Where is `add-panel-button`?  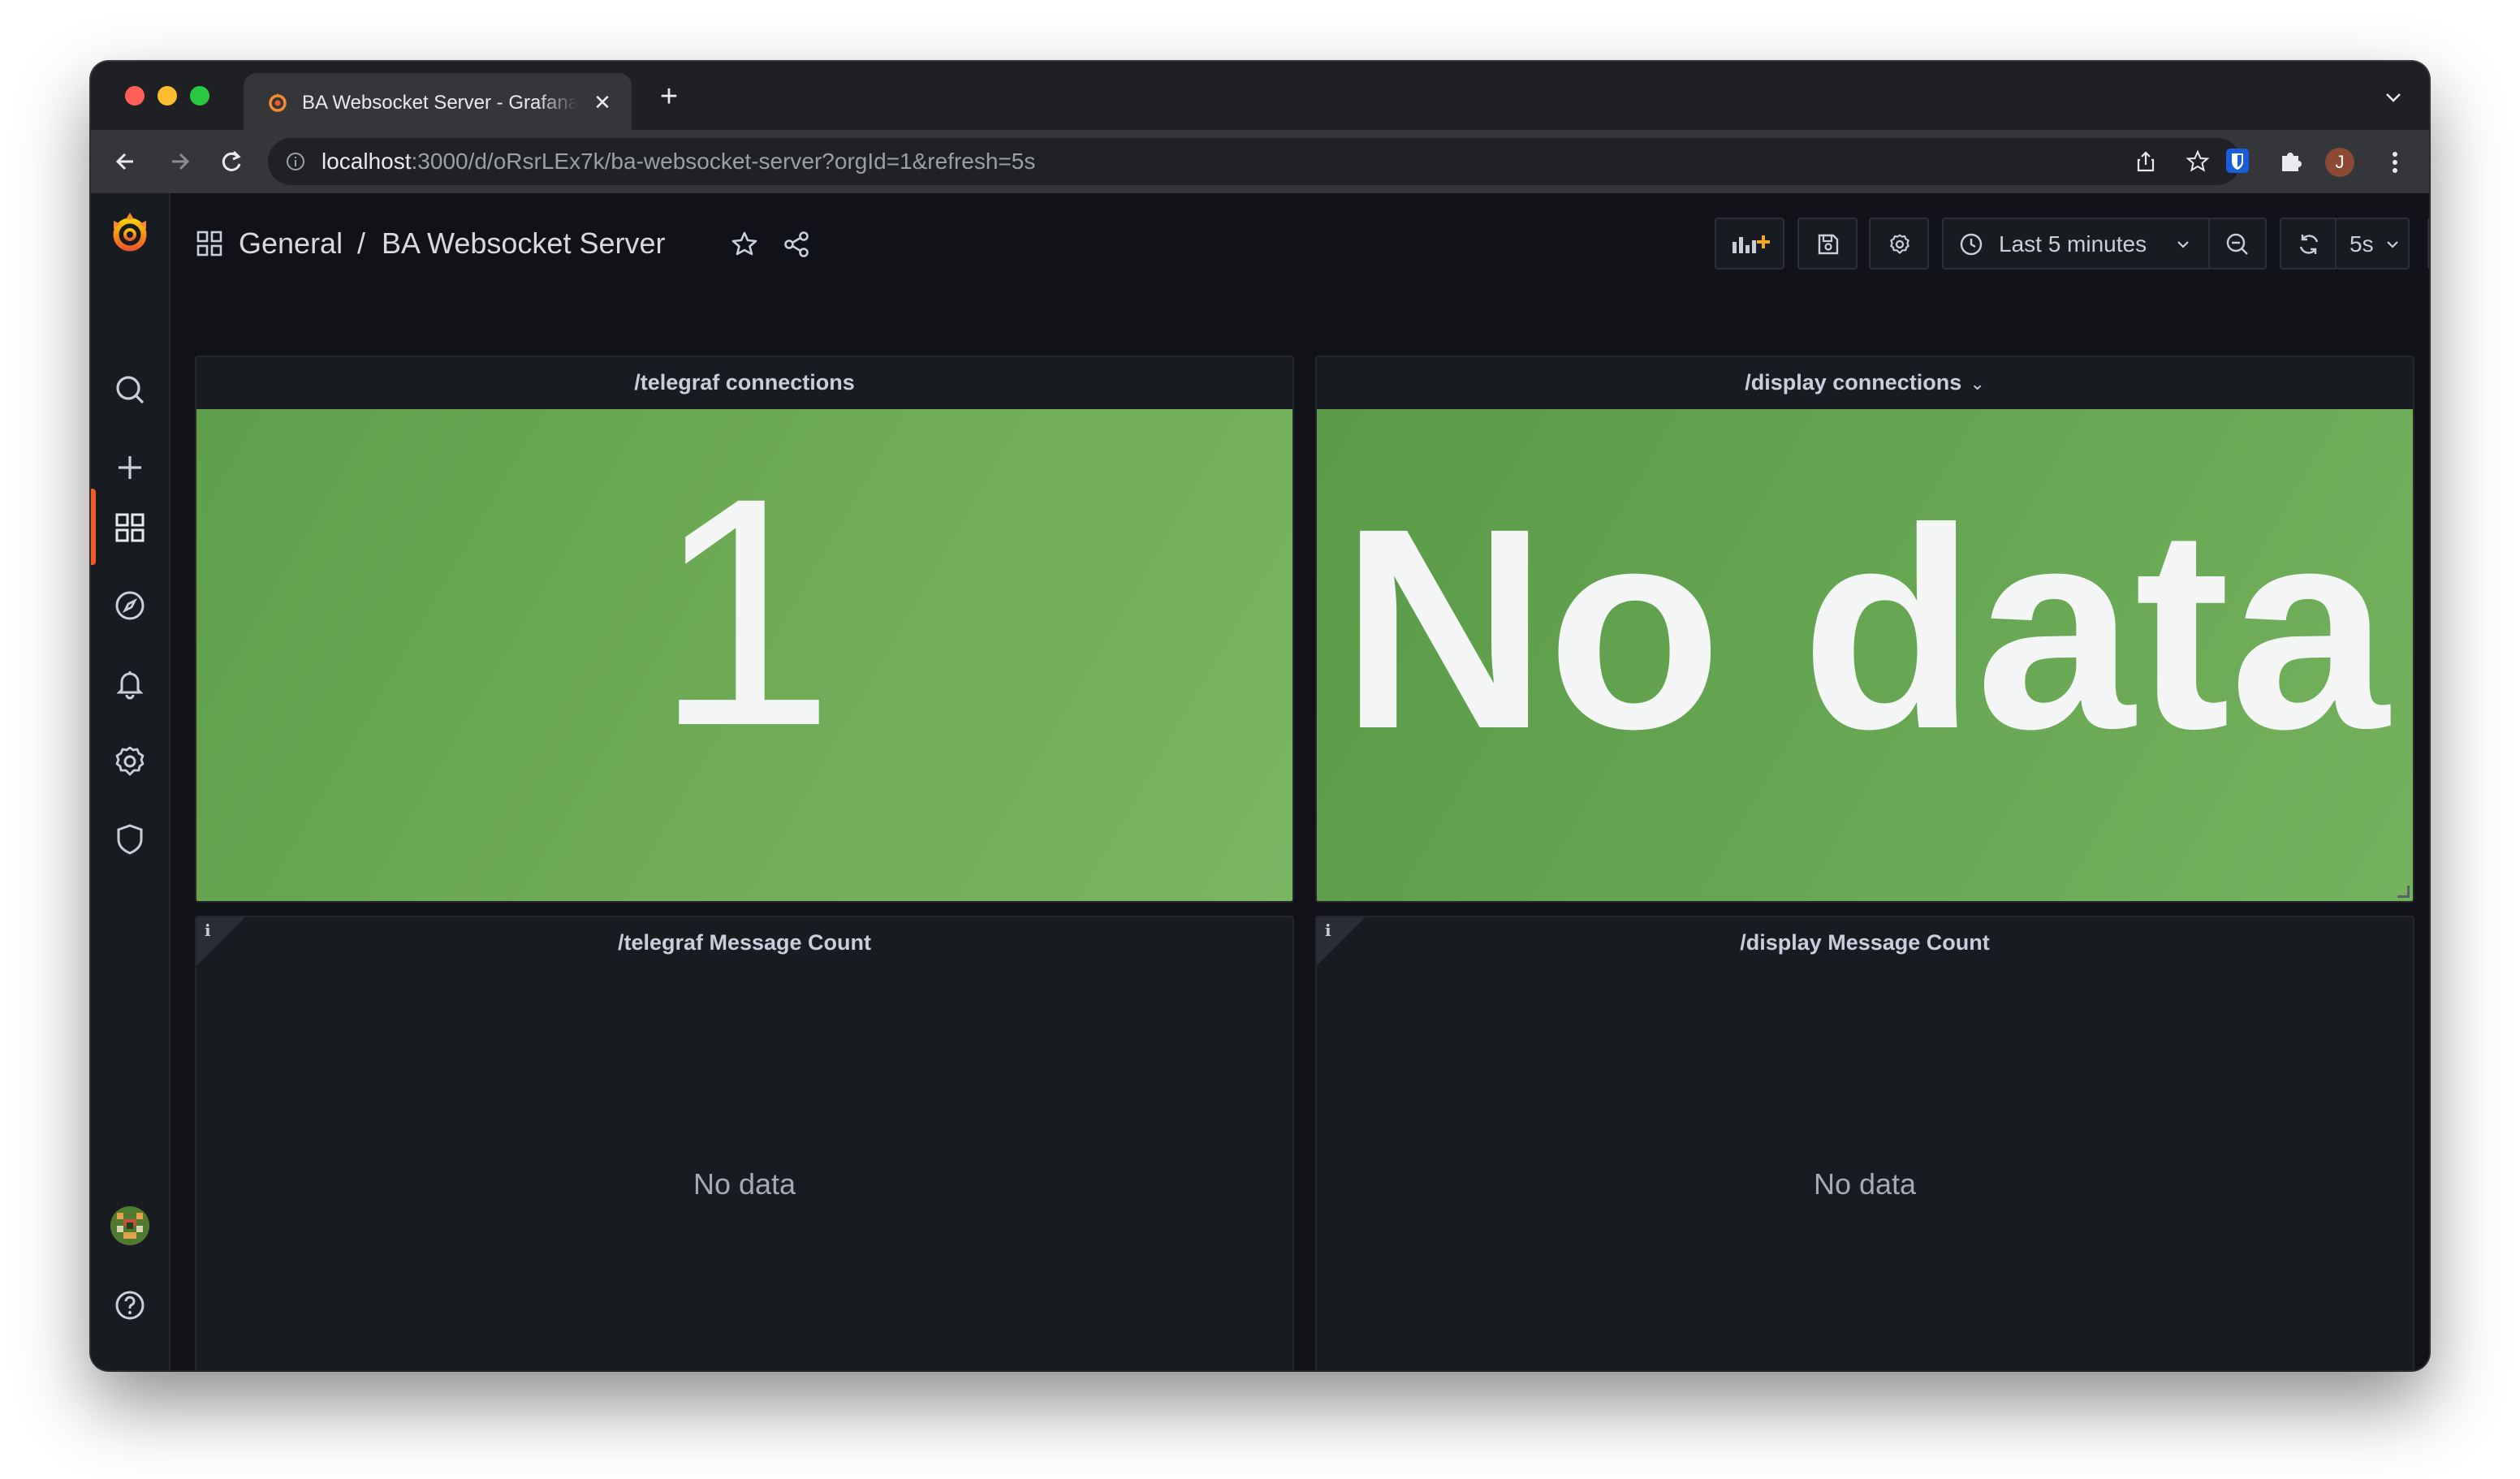
add-panel-button is located at coordinates (1749, 243).